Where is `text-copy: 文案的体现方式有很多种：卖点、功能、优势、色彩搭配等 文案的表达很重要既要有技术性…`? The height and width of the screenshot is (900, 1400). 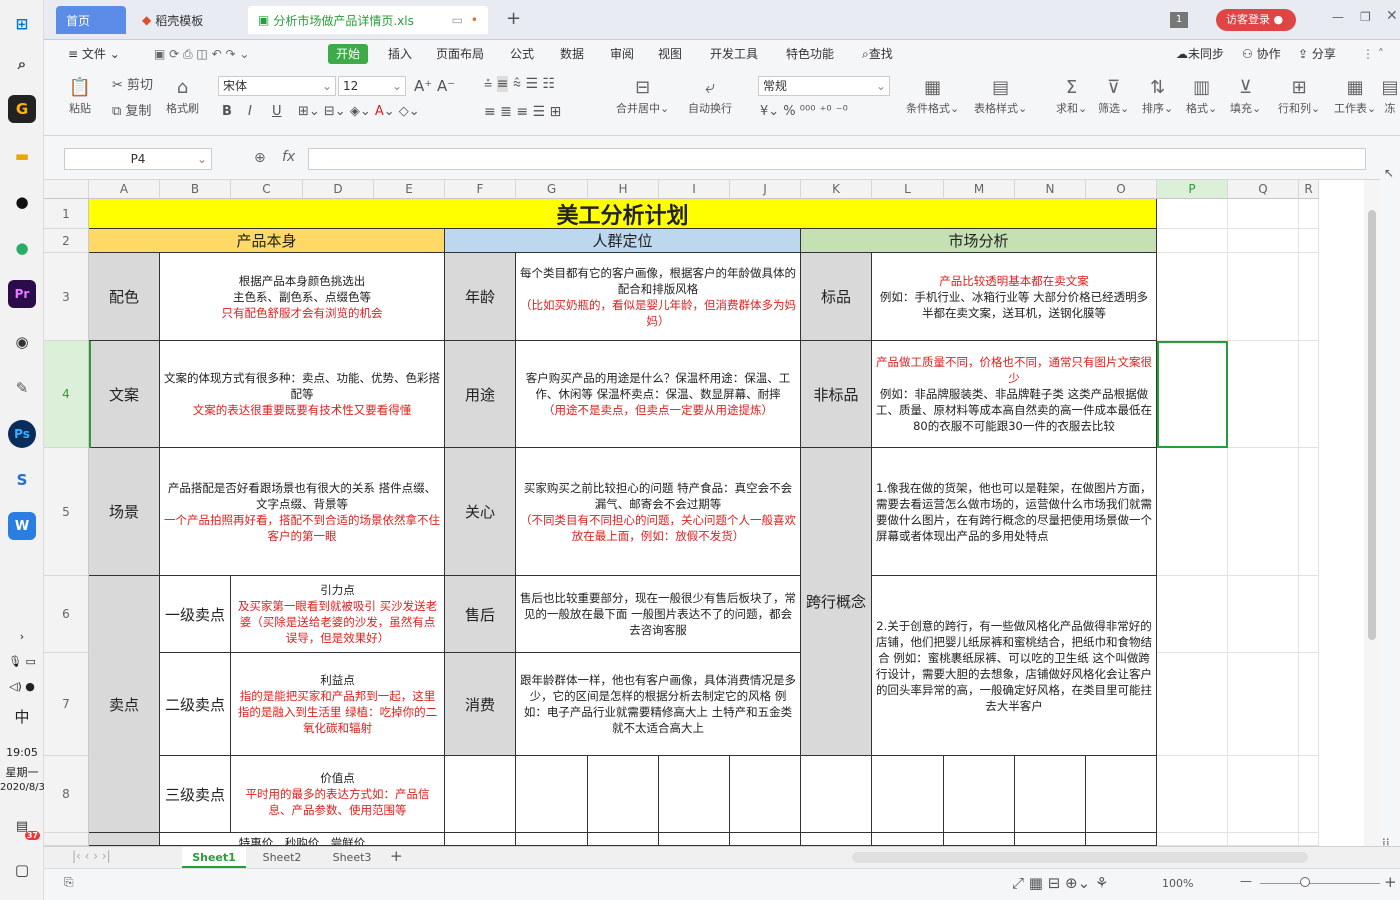
text-copy: 文案的体现方式有很多种：卖点、功能、优势、色彩搭配等 文案的表达很重要既要有技术性… is located at coordinates (302, 394).